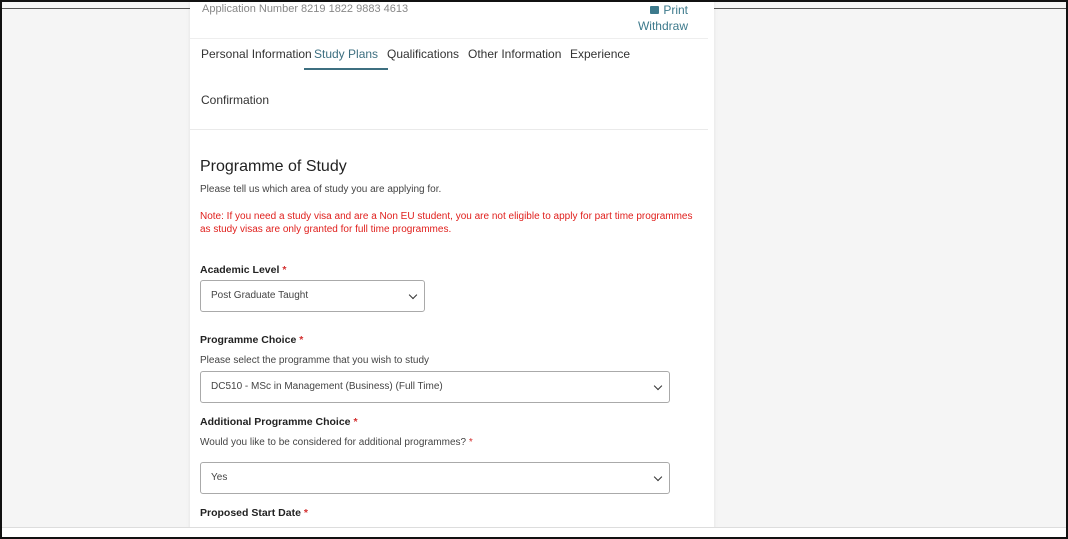 The image size is (1068, 539). Describe the element at coordinates (423, 55) in the screenshot. I see `tab-qualifications: Qualifications` at that location.